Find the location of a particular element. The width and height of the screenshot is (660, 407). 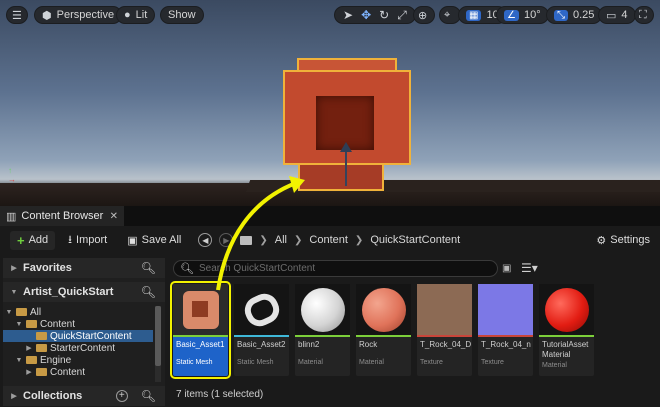

show-button: Show is located at coordinates (182, 15).